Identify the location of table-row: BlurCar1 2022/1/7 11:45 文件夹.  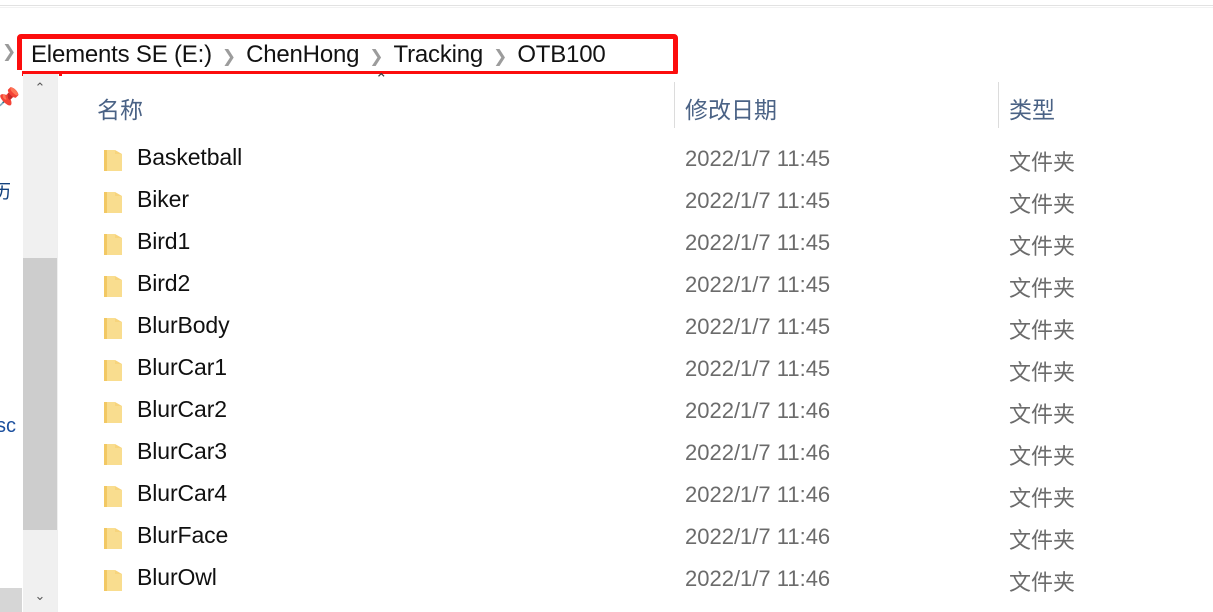
(637, 371).